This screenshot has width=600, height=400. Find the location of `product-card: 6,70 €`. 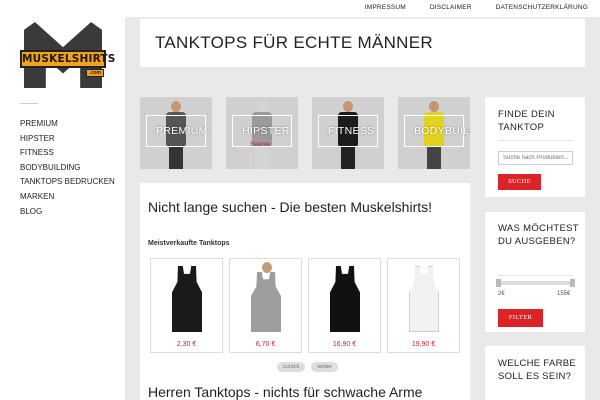

product-card: 6,70 € is located at coordinates (265, 305).